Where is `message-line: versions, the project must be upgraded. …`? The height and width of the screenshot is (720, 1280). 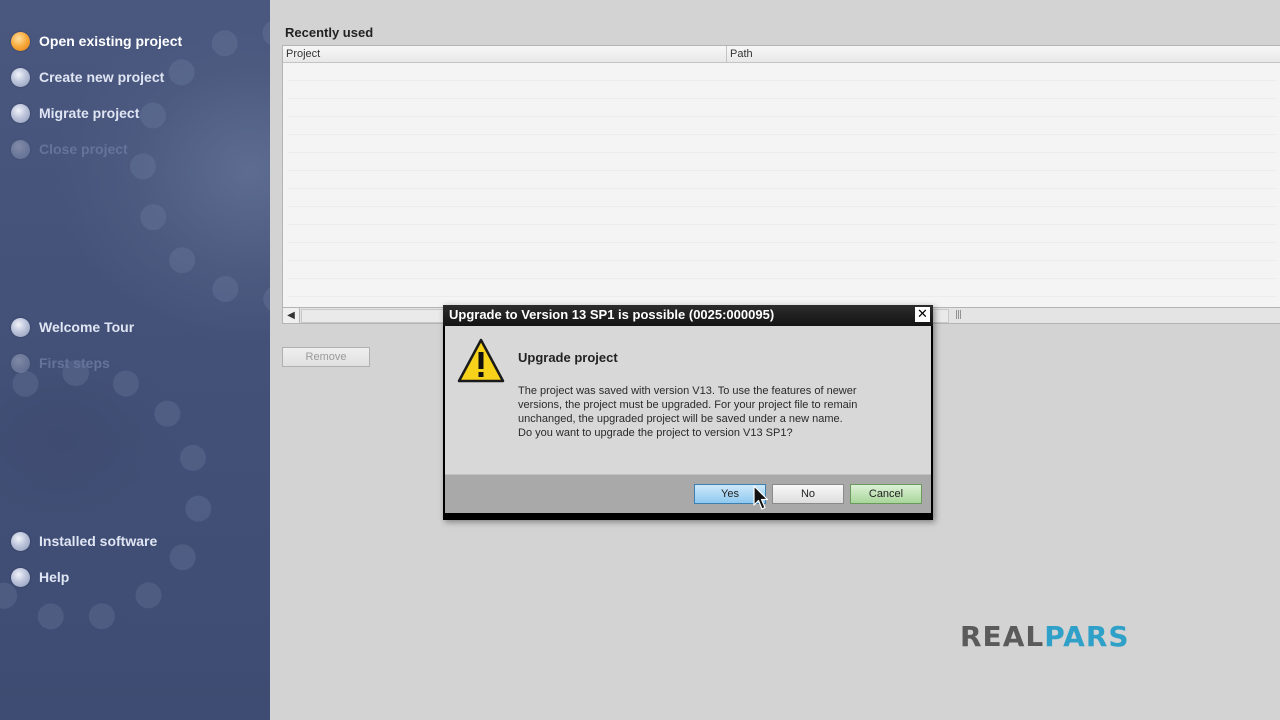 message-line: versions, the project must be upgraded. … is located at coordinates (688, 405).